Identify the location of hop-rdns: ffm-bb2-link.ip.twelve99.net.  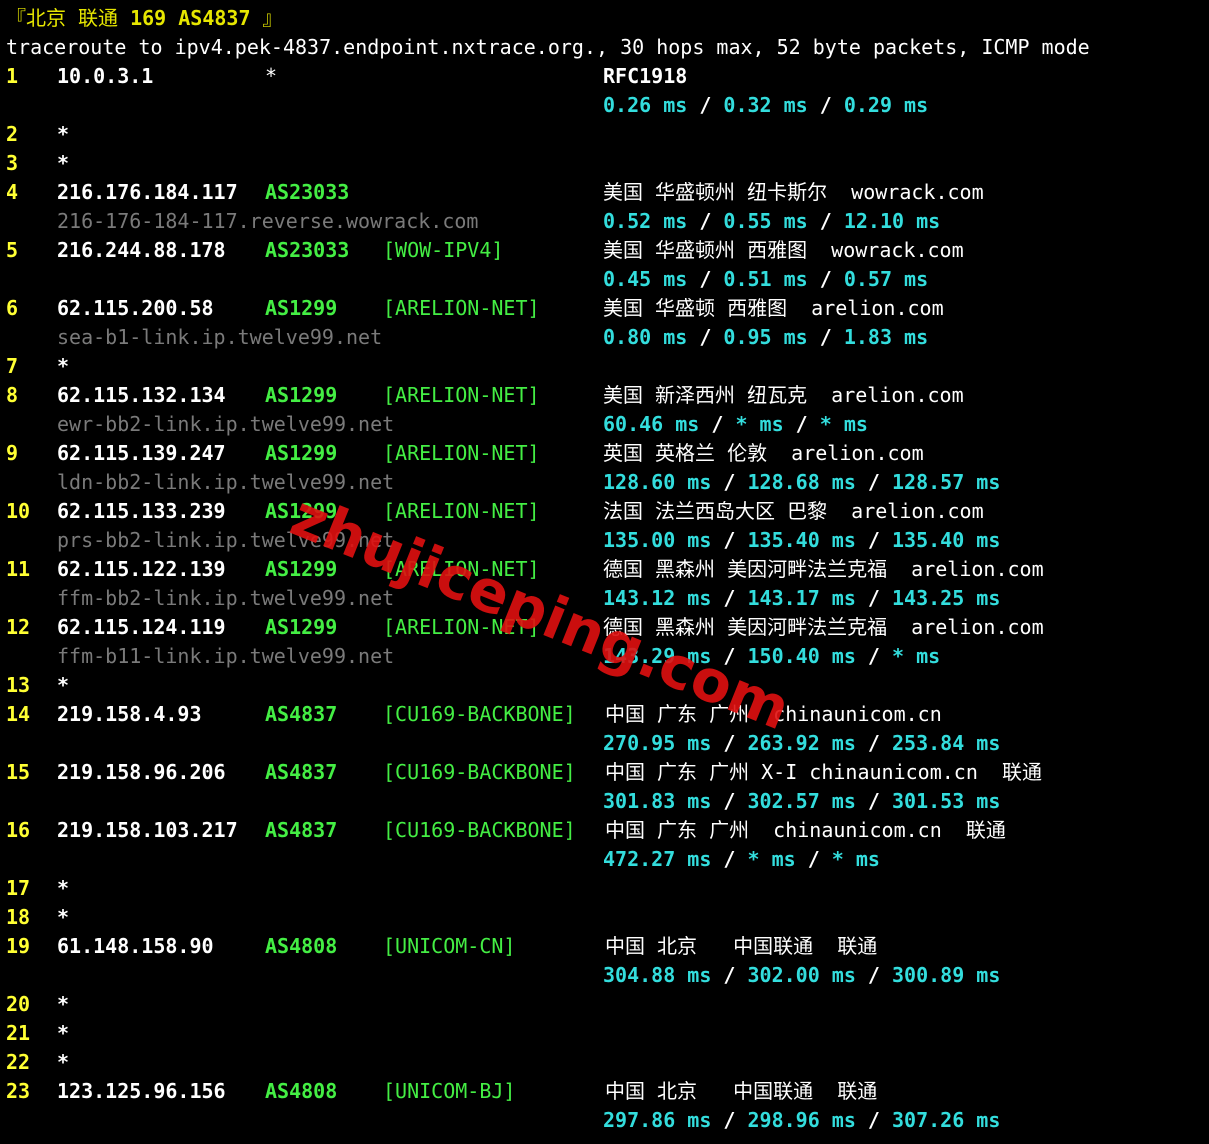
(226, 598).